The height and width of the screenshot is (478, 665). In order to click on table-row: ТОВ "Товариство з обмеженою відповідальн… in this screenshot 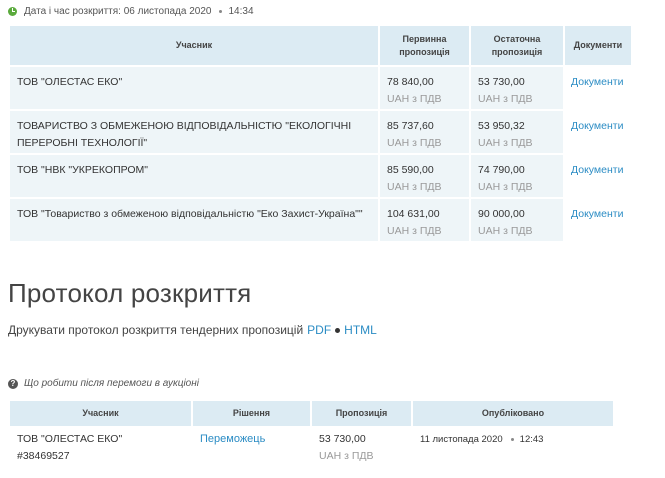, I will do `click(320, 220)`.